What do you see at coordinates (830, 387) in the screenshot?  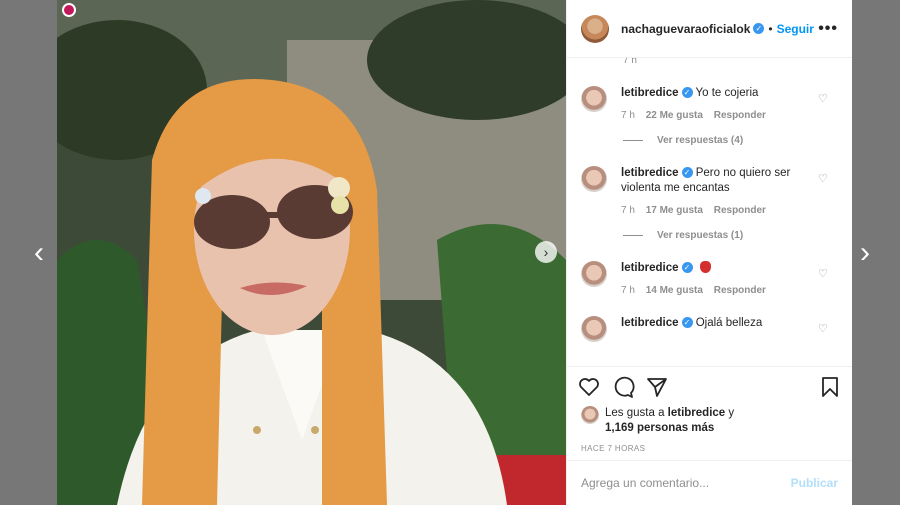 I see `bookmark-icon` at bounding box center [830, 387].